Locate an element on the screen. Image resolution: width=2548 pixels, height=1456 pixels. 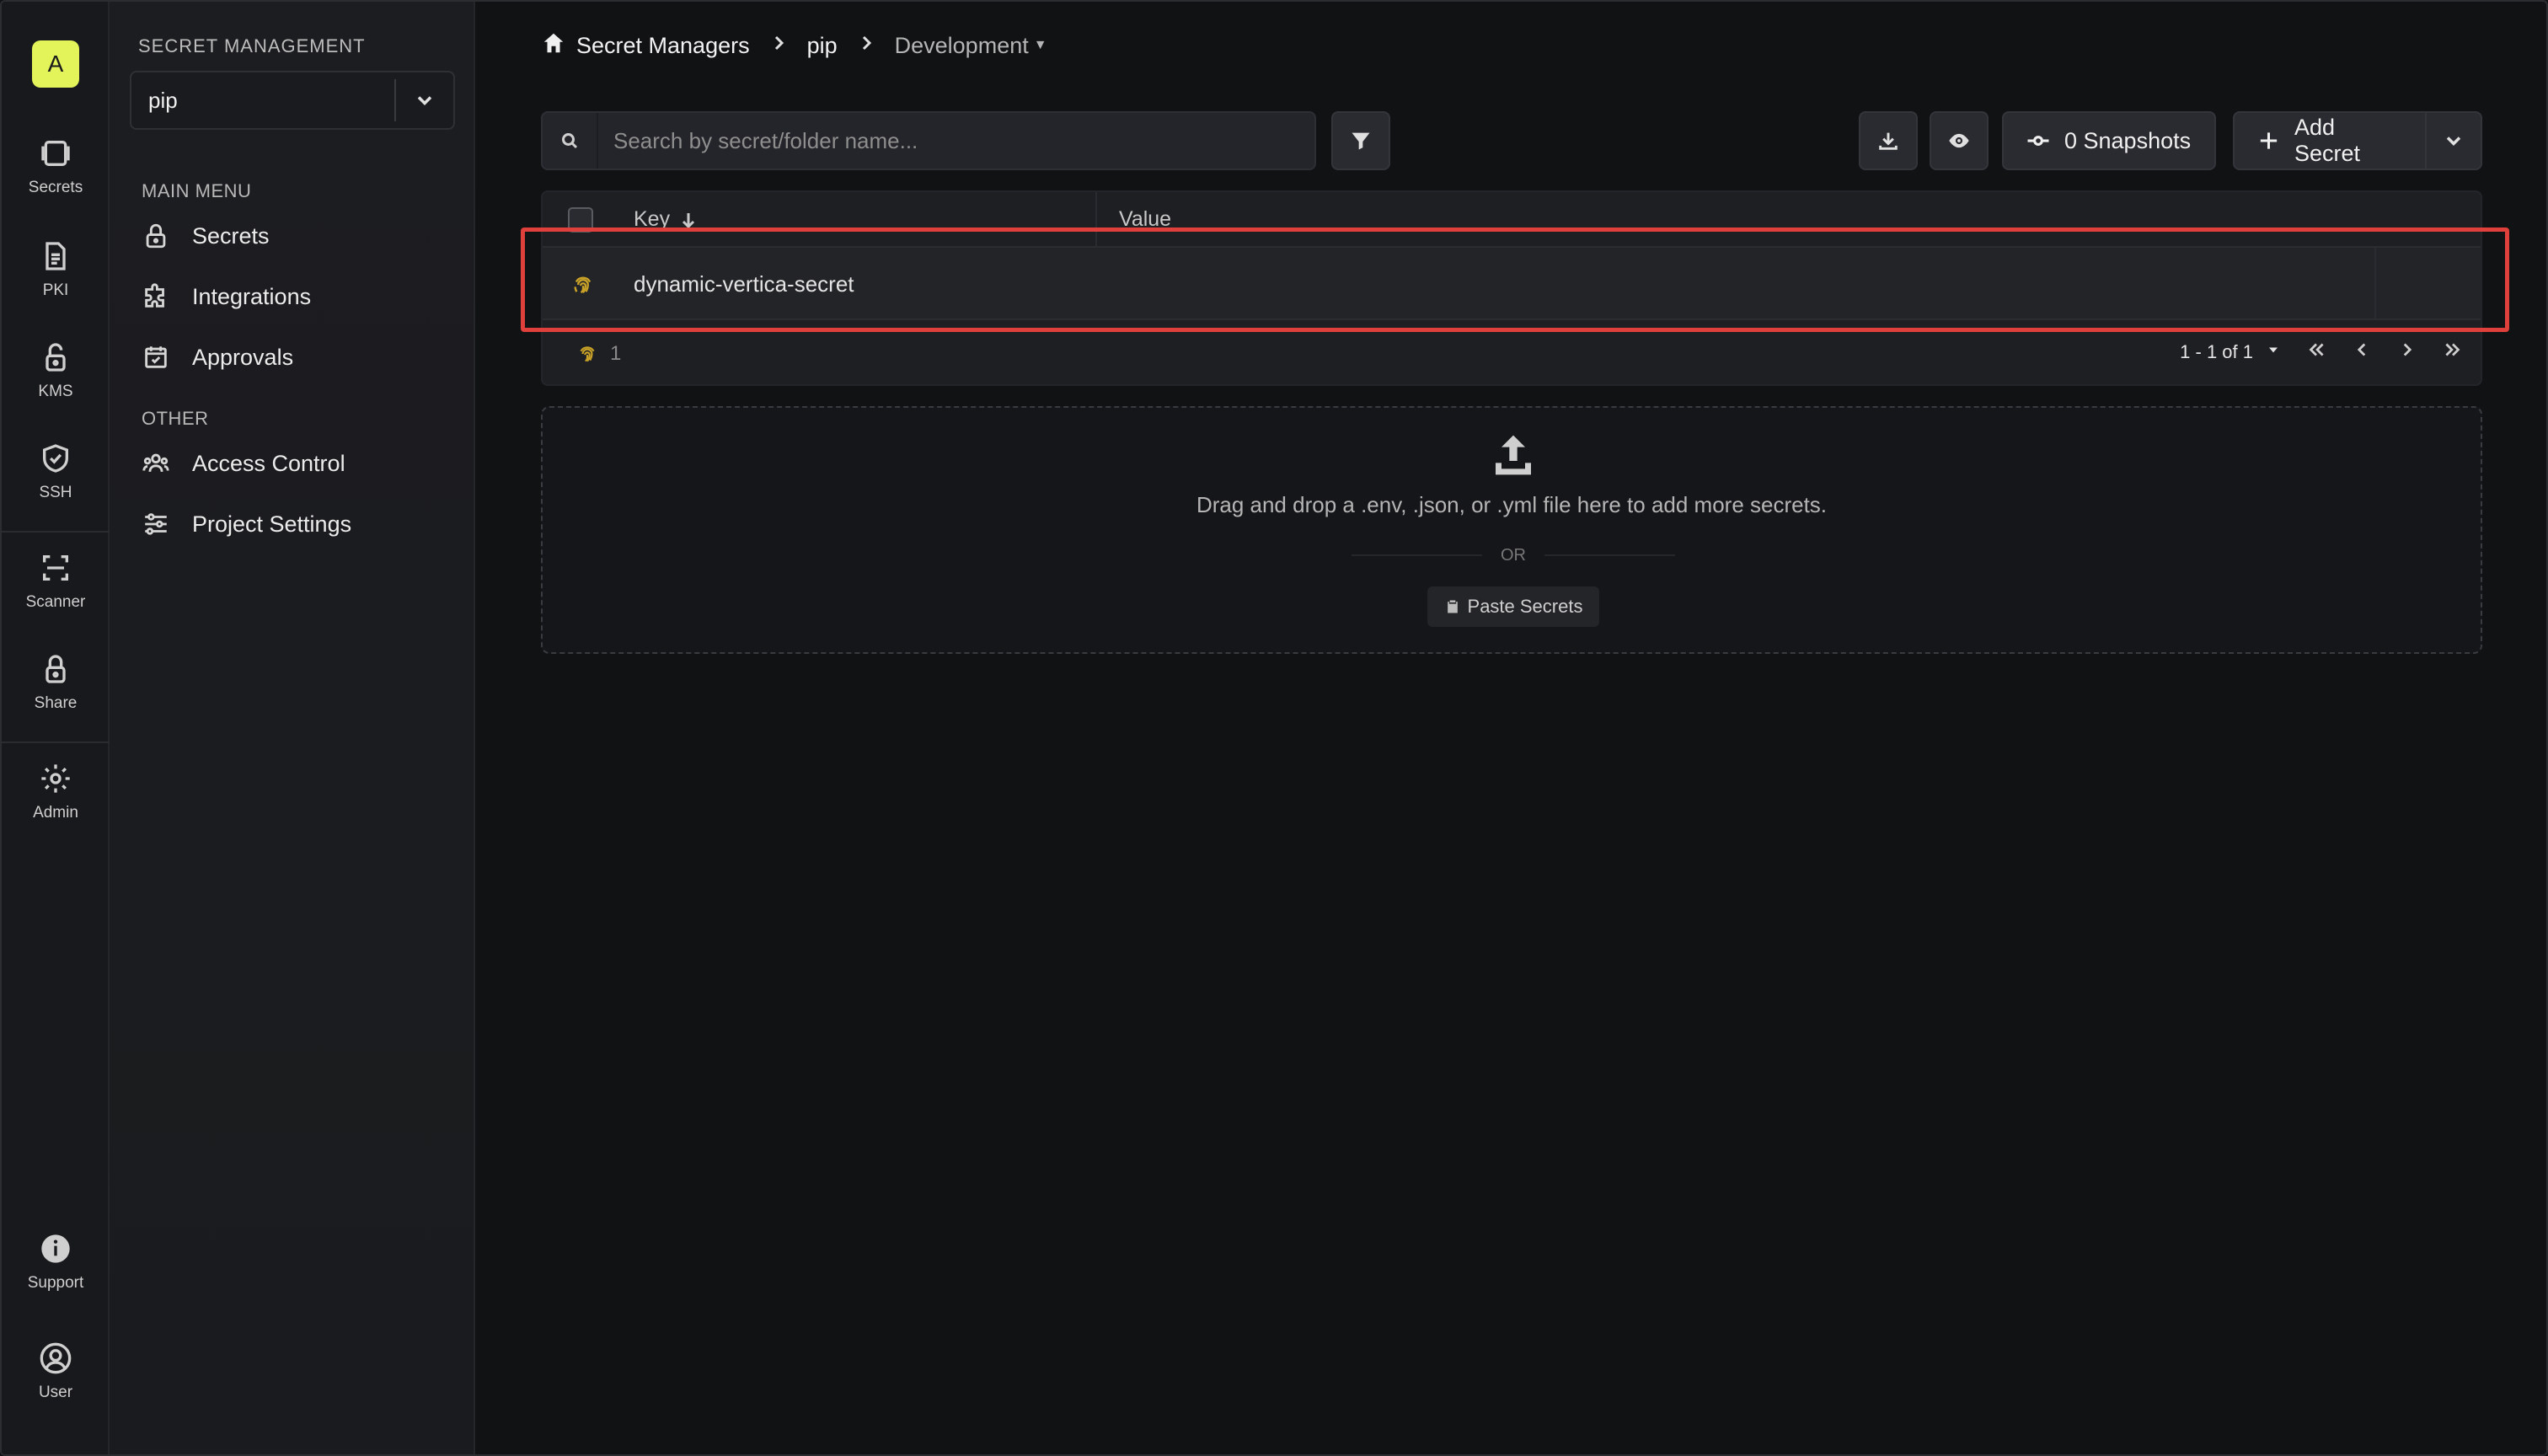
rail-item-secrets: Secrets is located at coordinates (56, 178).